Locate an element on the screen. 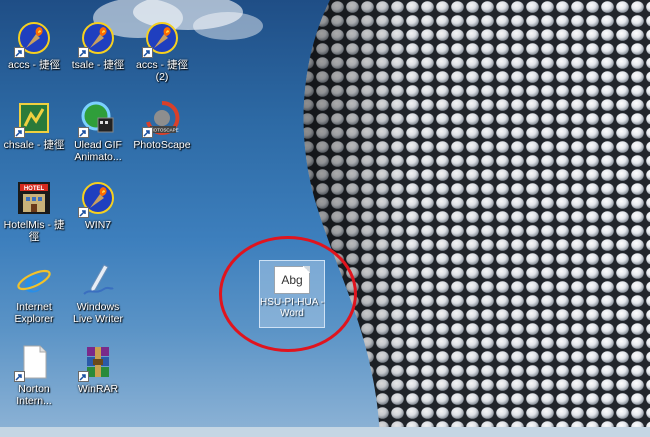 Image resolution: width=650 pixels, height=437 pixels. taskbar-edge is located at coordinates (325, 432).